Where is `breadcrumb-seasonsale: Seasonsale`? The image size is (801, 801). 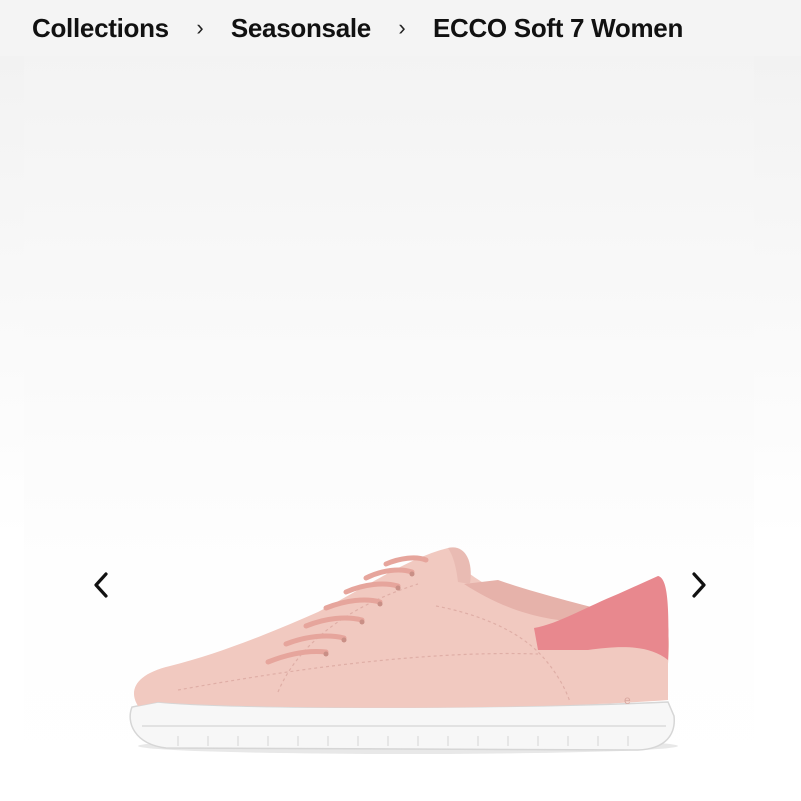
breadcrumb-seasonsale: Seasonsale is located at coordinates (301, 28).